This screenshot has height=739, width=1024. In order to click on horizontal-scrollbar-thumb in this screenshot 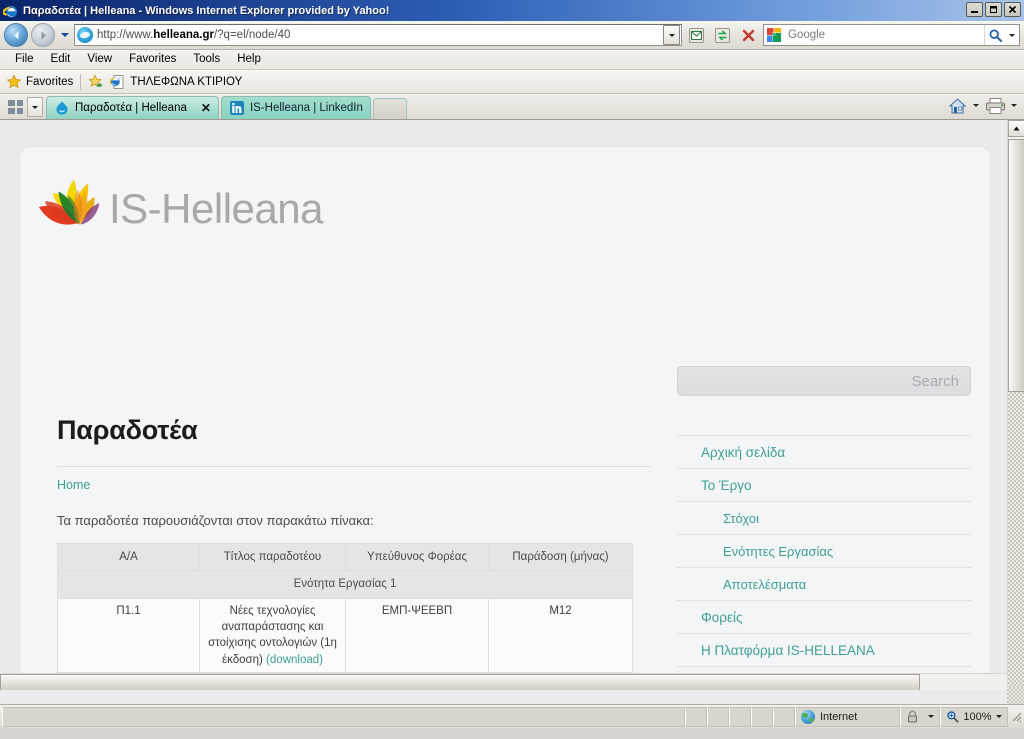, I will do `click(460, 682)`.